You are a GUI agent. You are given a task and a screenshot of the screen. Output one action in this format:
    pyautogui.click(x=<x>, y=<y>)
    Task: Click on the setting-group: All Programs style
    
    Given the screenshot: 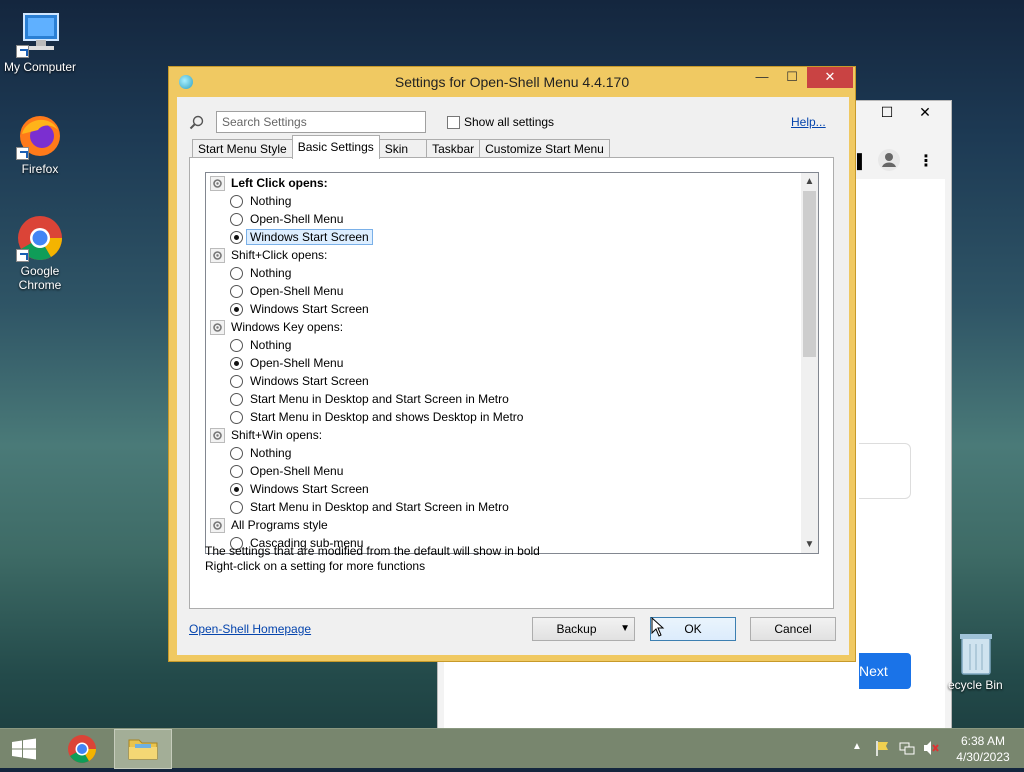 What is the action you would take?
    pyautogui.click(x=269, y=525)
    